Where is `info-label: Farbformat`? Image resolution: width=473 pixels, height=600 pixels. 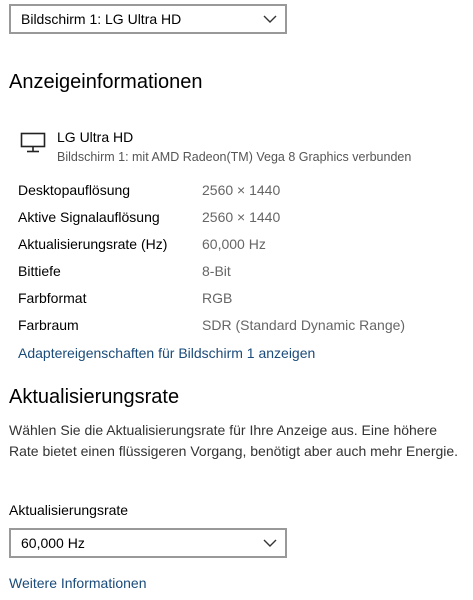 info-label: Farbformat is located at coordinates (52, 298).